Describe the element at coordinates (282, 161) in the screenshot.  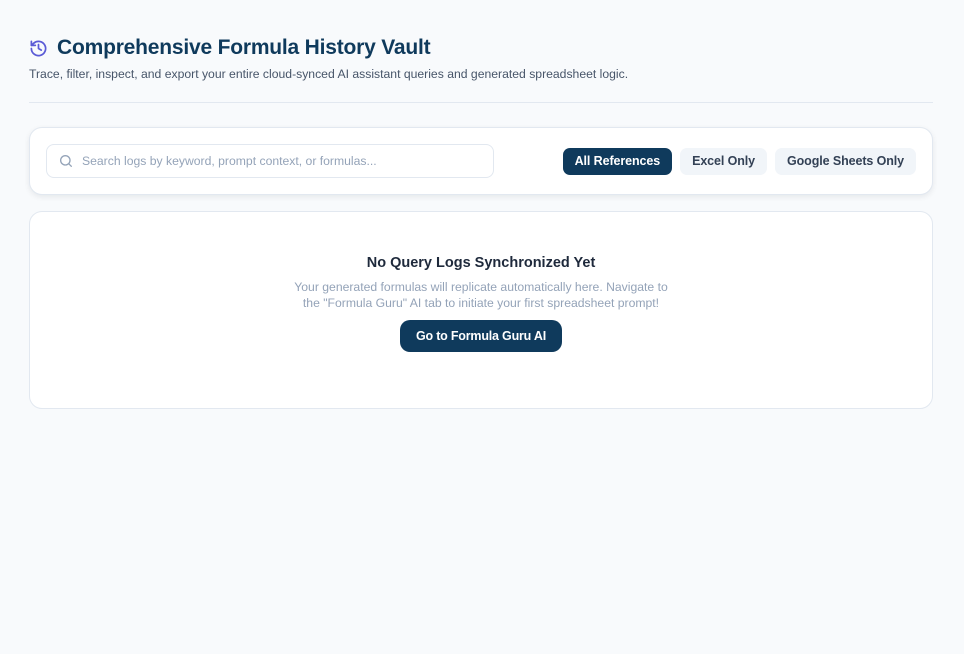
I see `search-input` at that location.